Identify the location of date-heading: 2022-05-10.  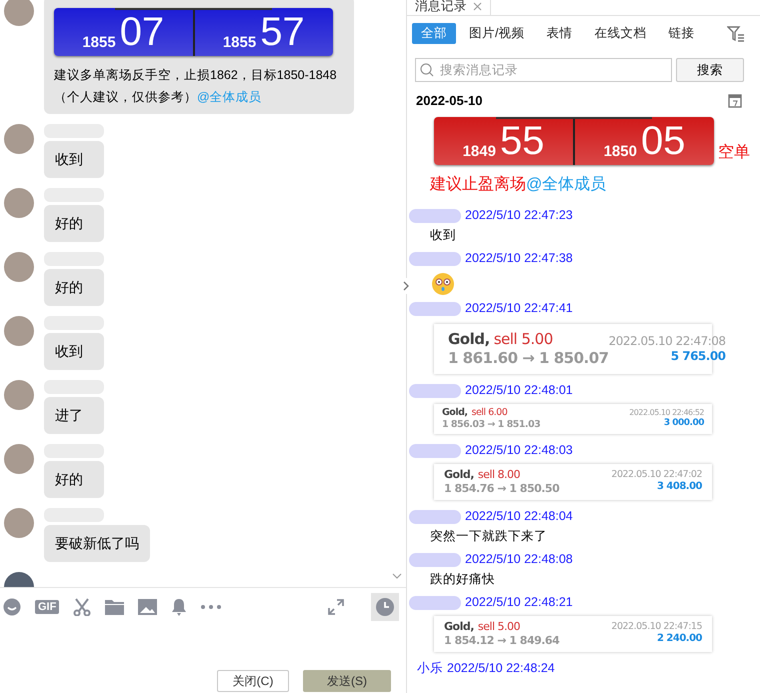
(449, 101).